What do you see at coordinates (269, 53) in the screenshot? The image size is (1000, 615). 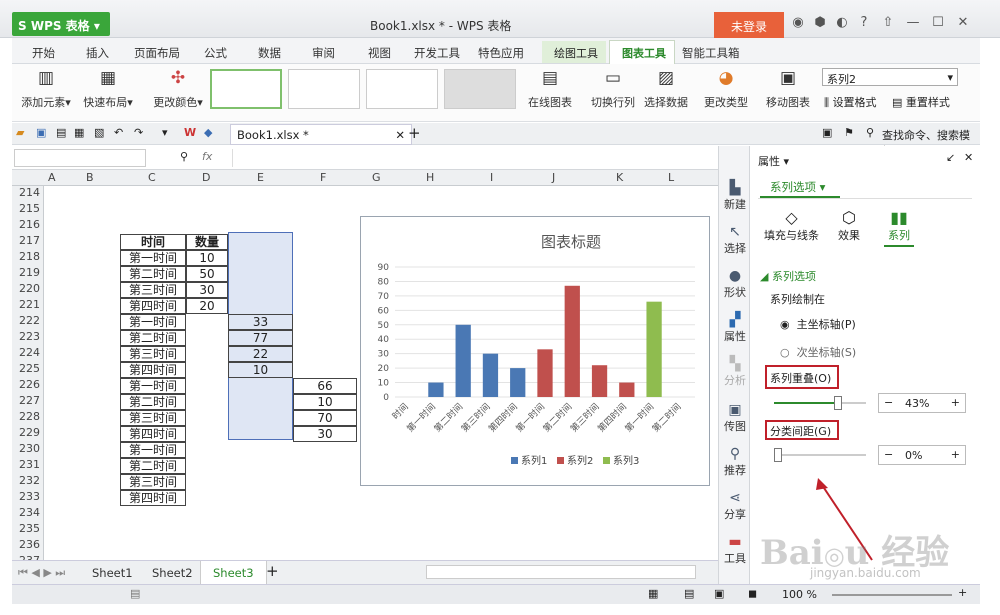 I see `tab-data: 数据` at bounding box center [269, 53].